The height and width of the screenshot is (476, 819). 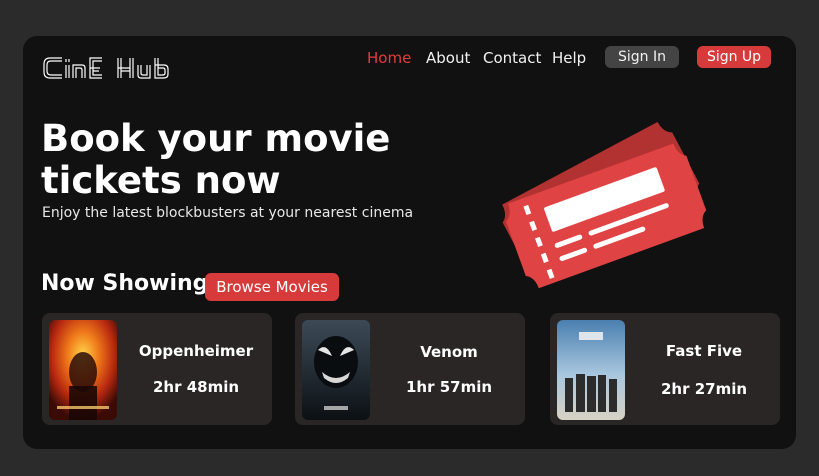 I want to click on sign-up-button: Sign Up, so click(x=734, y=57).